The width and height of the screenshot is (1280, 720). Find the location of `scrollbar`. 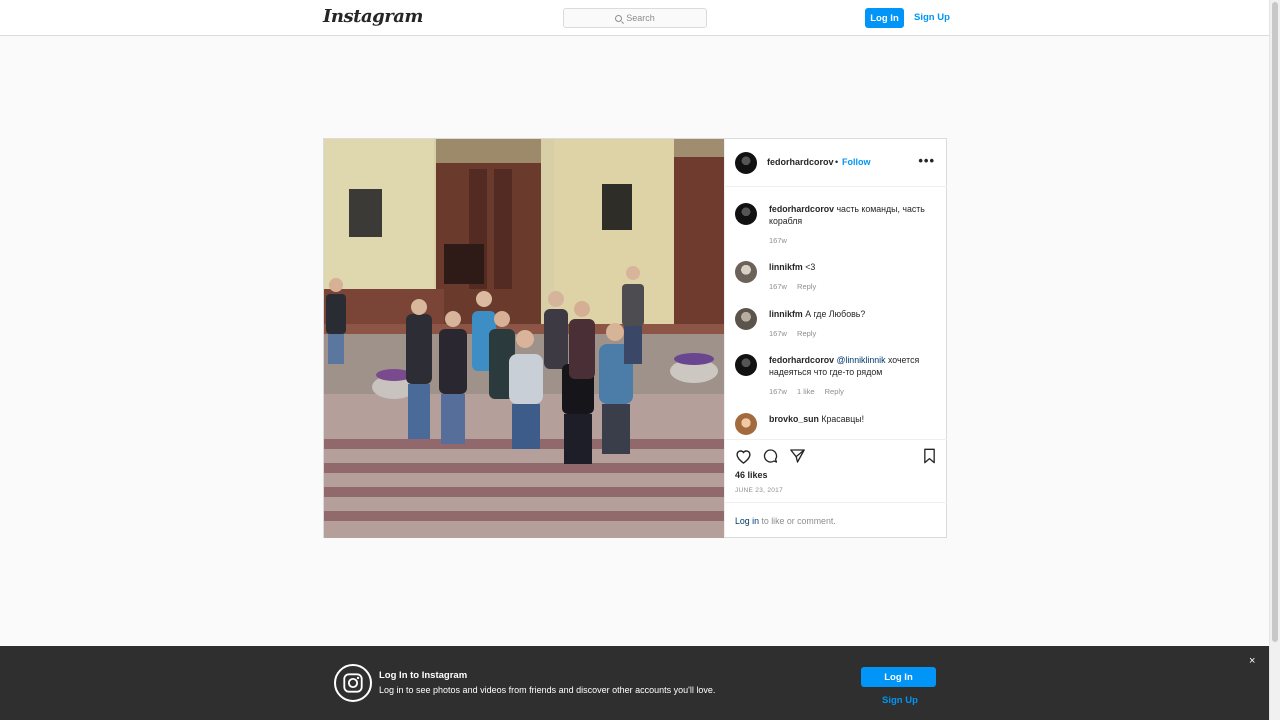

scrollbar is located at coordinates (1274, 360).